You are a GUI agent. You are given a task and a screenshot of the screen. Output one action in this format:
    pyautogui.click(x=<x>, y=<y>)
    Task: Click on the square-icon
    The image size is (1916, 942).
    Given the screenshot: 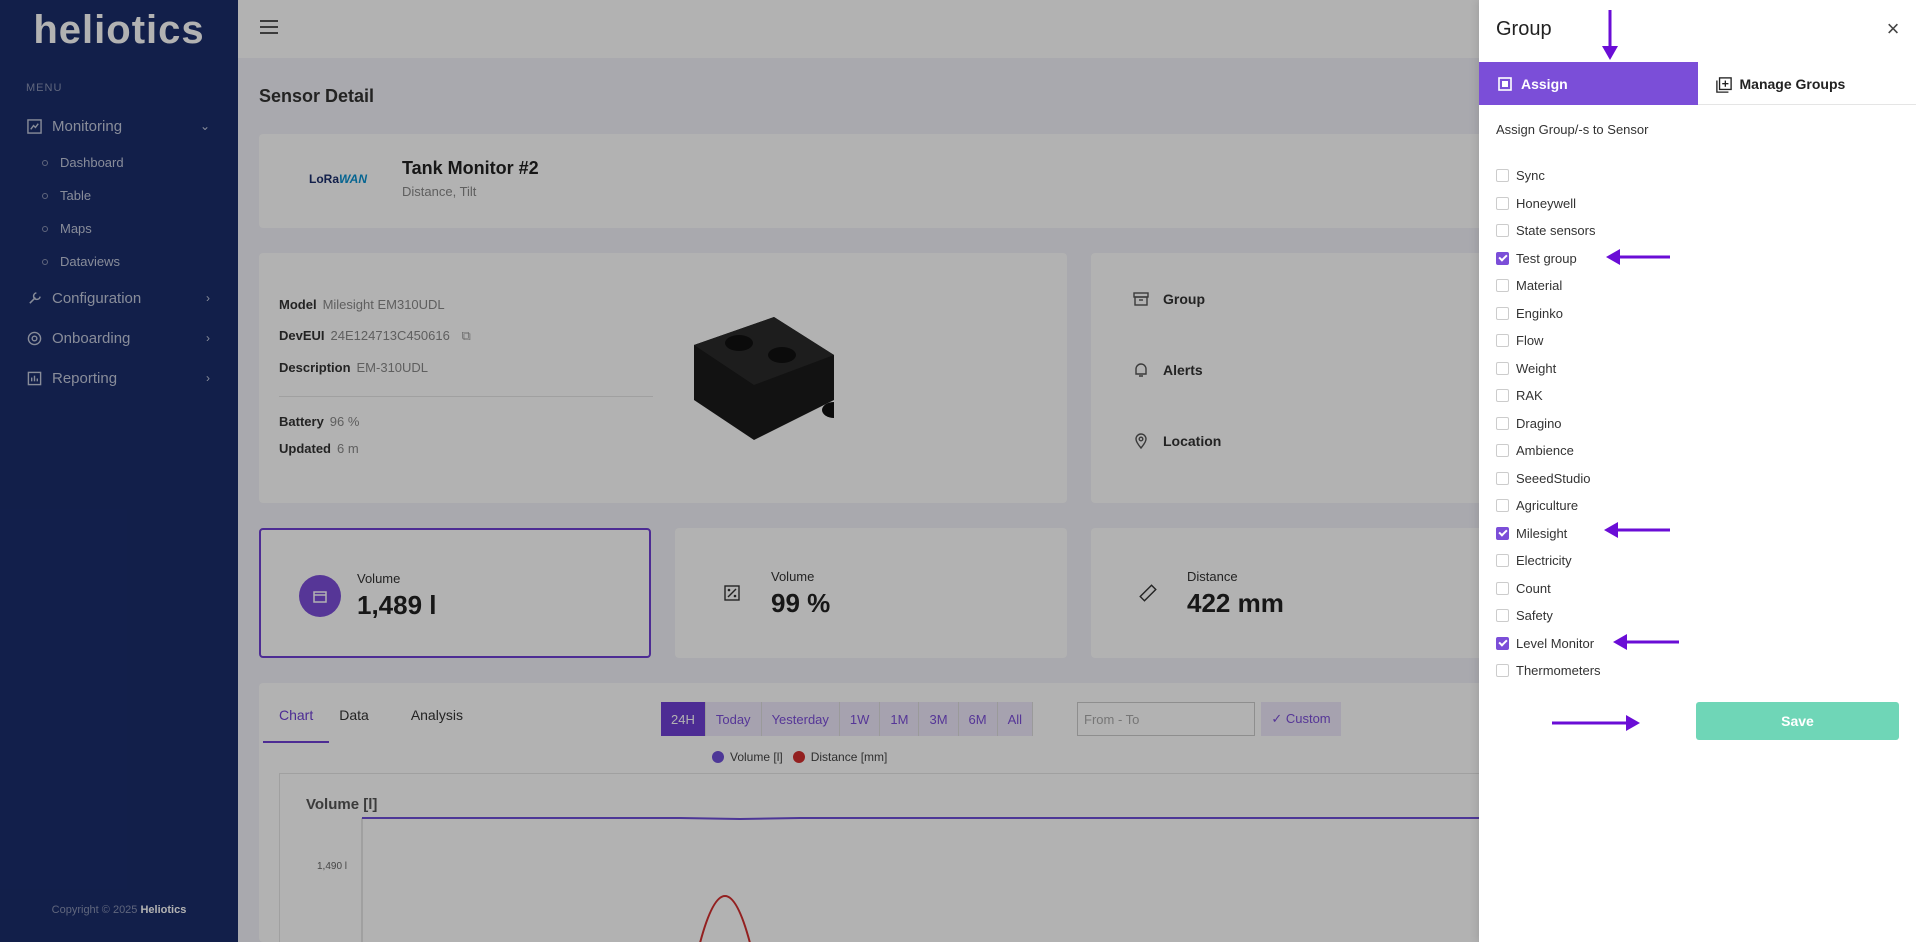 What is the action you would take?
    pyautogui.click(x=1505, y=84)
    